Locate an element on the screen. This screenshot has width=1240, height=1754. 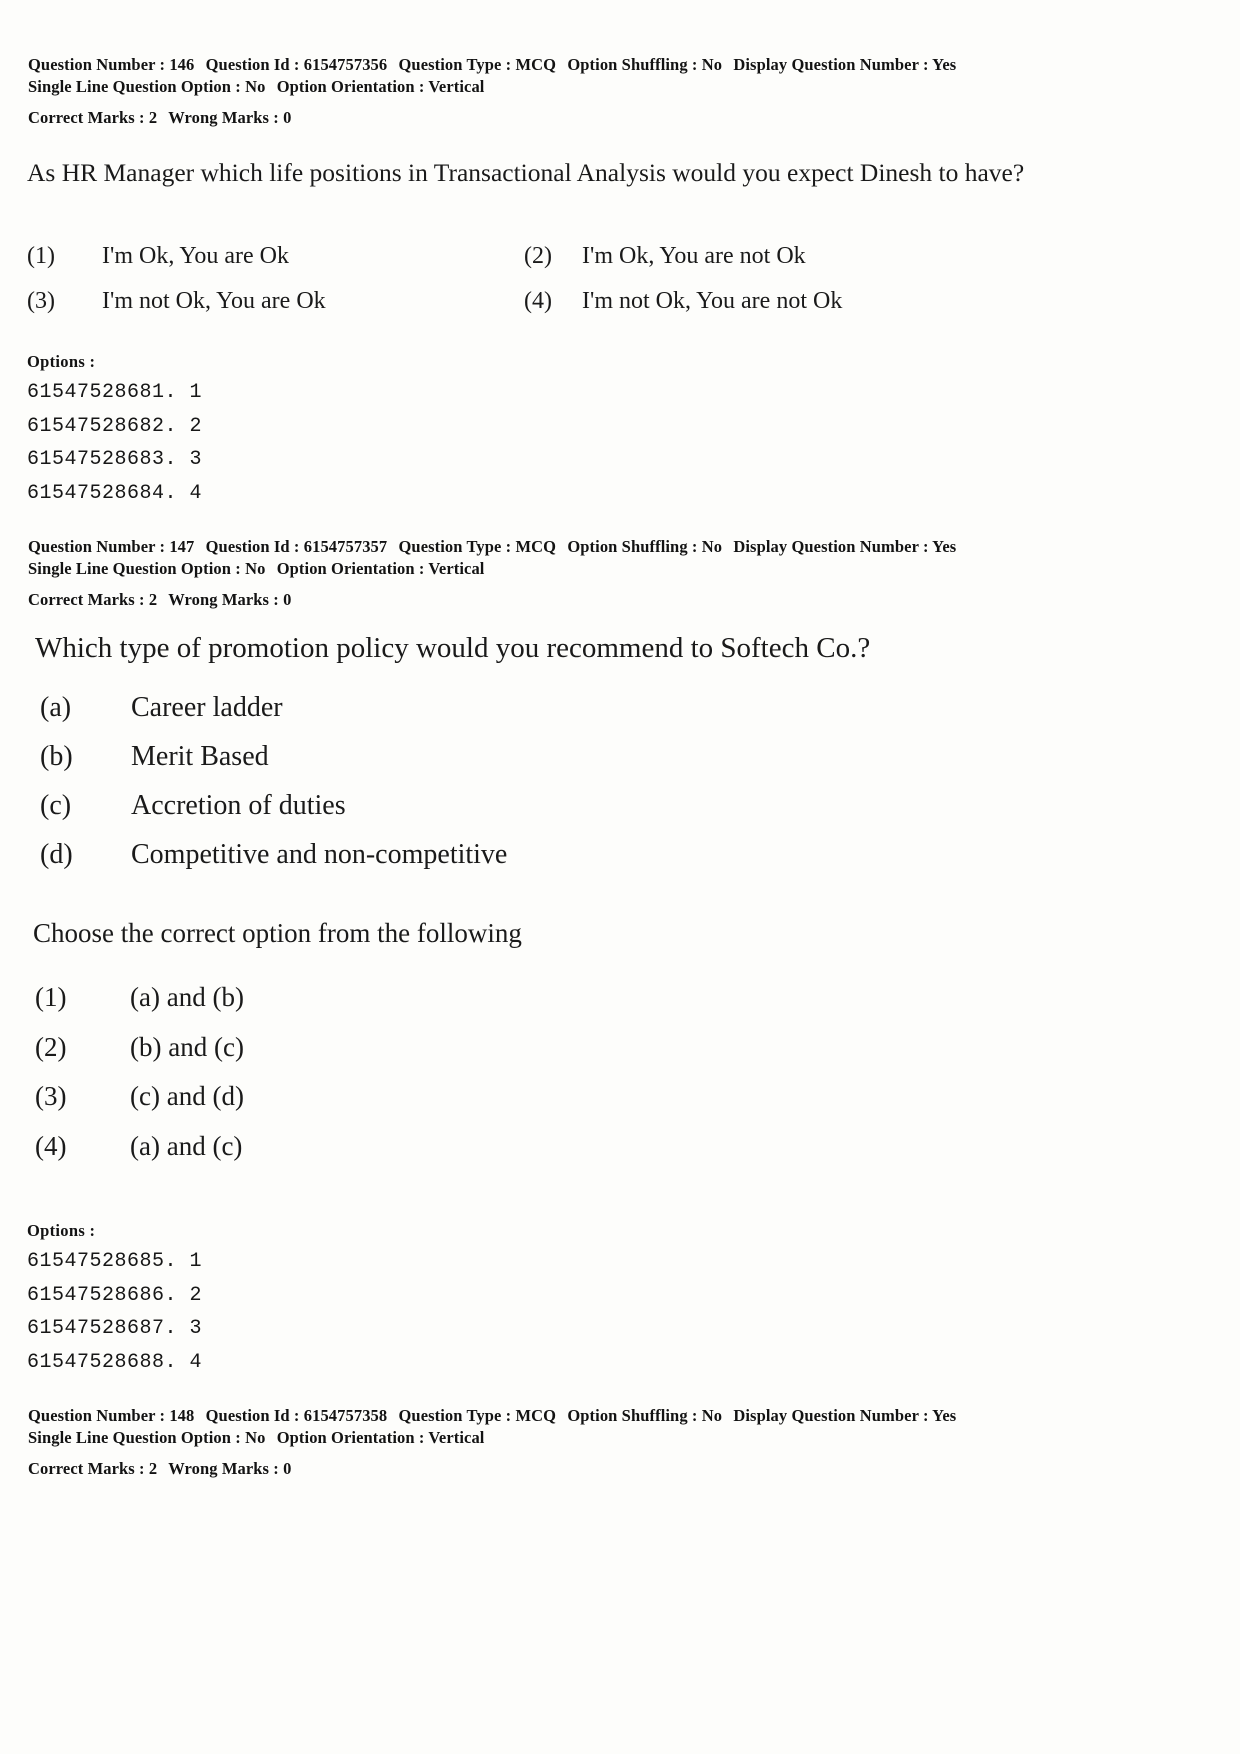
option-id-line-1-146: 61547528681. 1 is located at coordinates (115, 392).